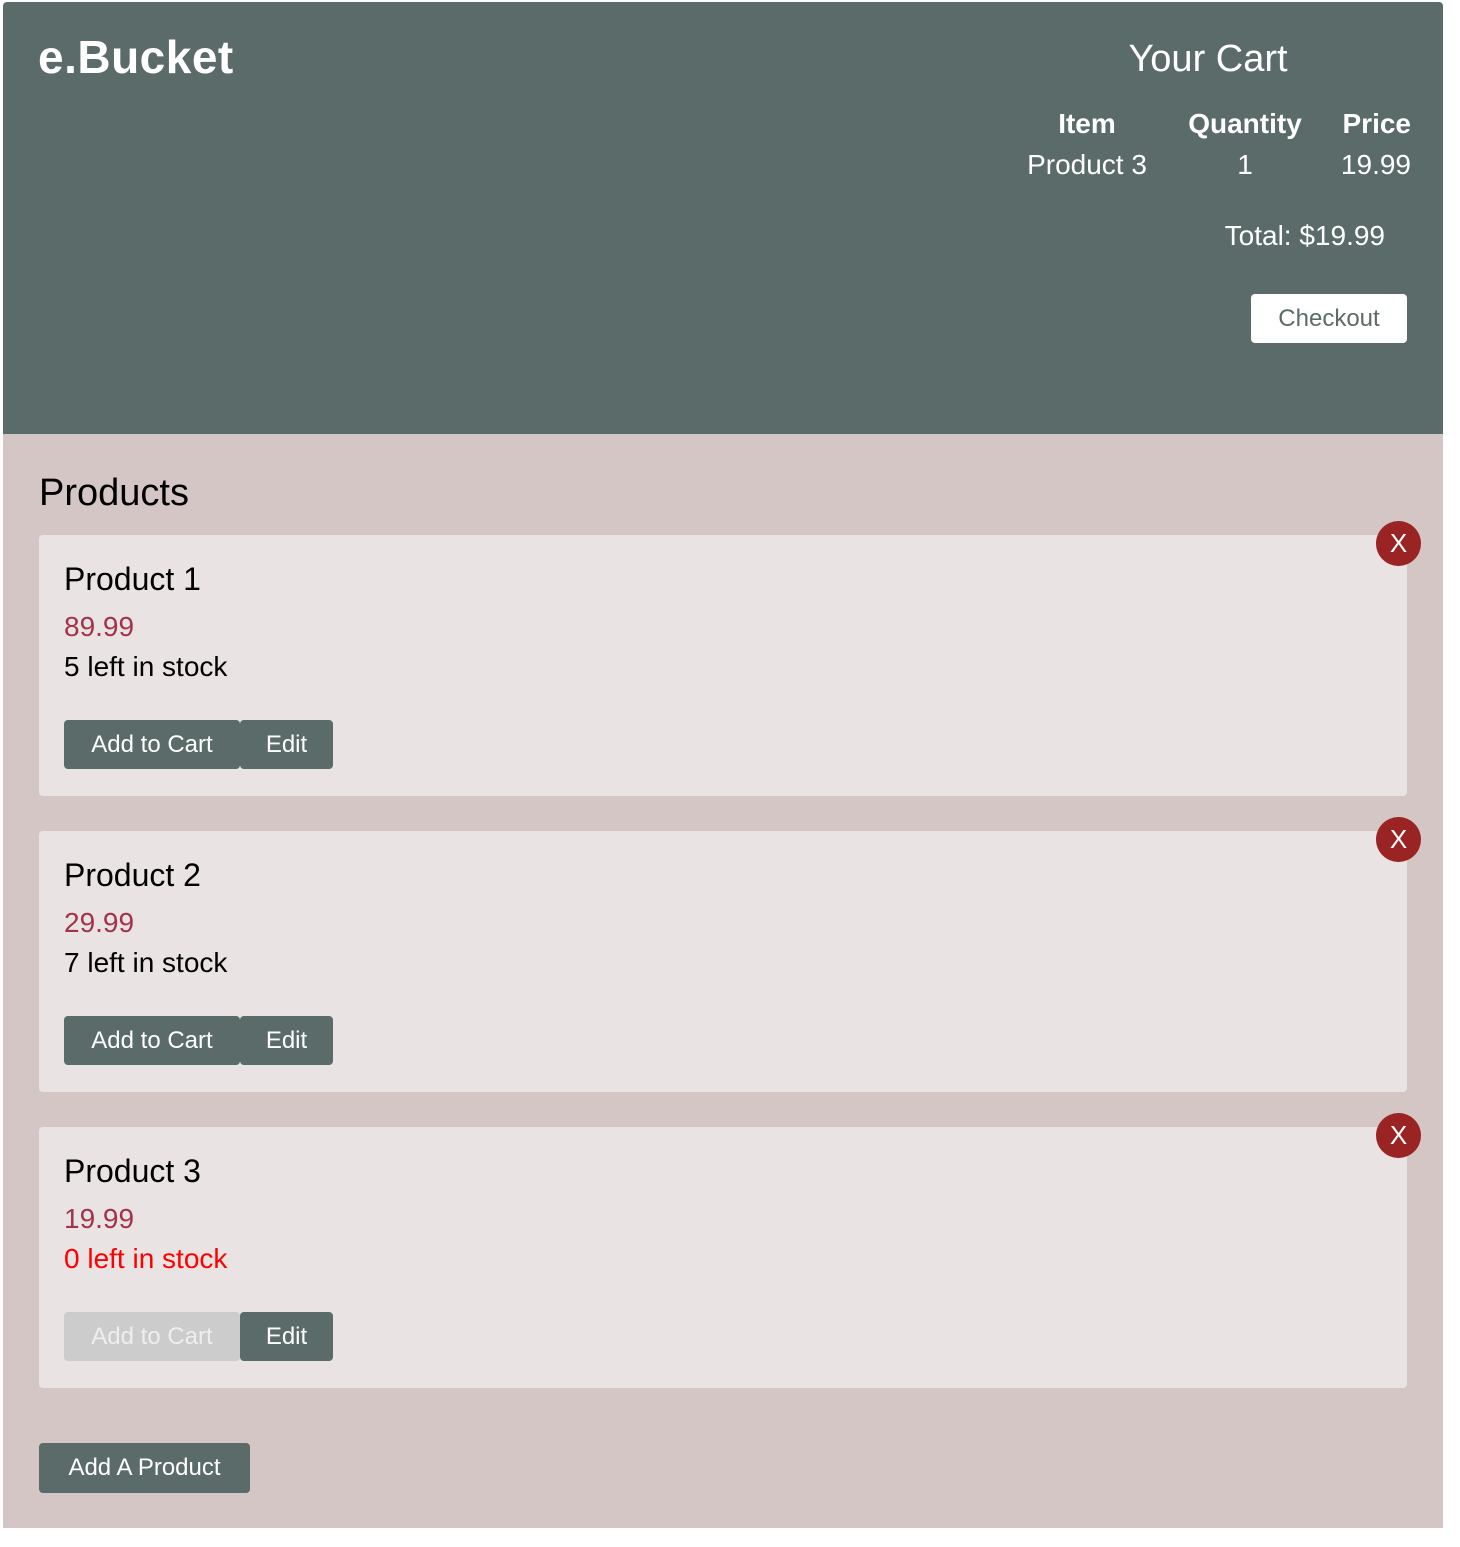 The width and height of the screenshot is (1460, 1547). What do you see at coordinates (132, 1171) in the screenshot?
I see `product-name: Product 3` at bounding box center [132, 1171].